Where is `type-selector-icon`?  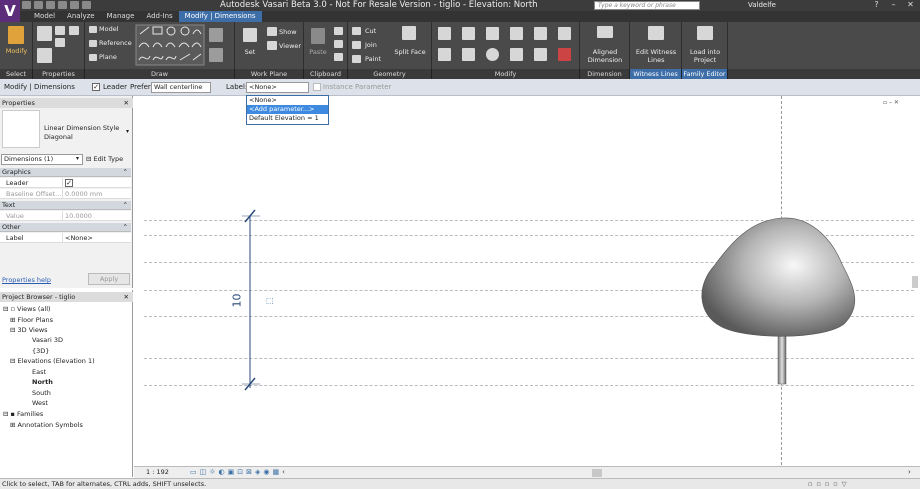 type-selector-icon is located at coordinates (44, 55).